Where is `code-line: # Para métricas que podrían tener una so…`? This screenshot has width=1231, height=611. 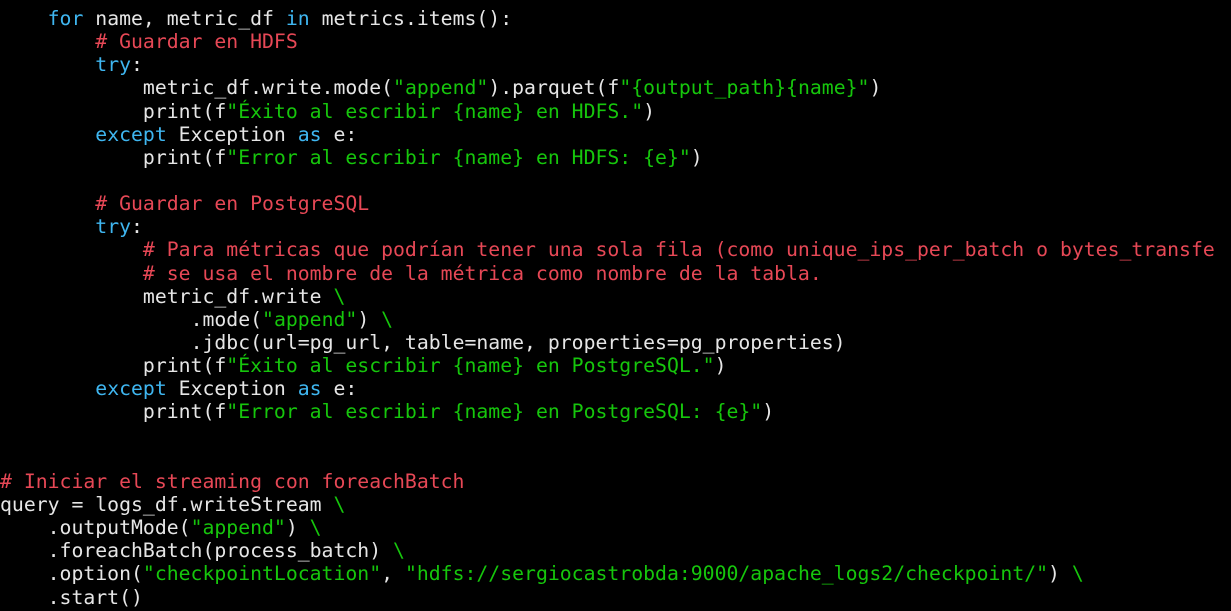 code-line: # Para métricas que podrían tener una so… is located at coordinates (615, 249).